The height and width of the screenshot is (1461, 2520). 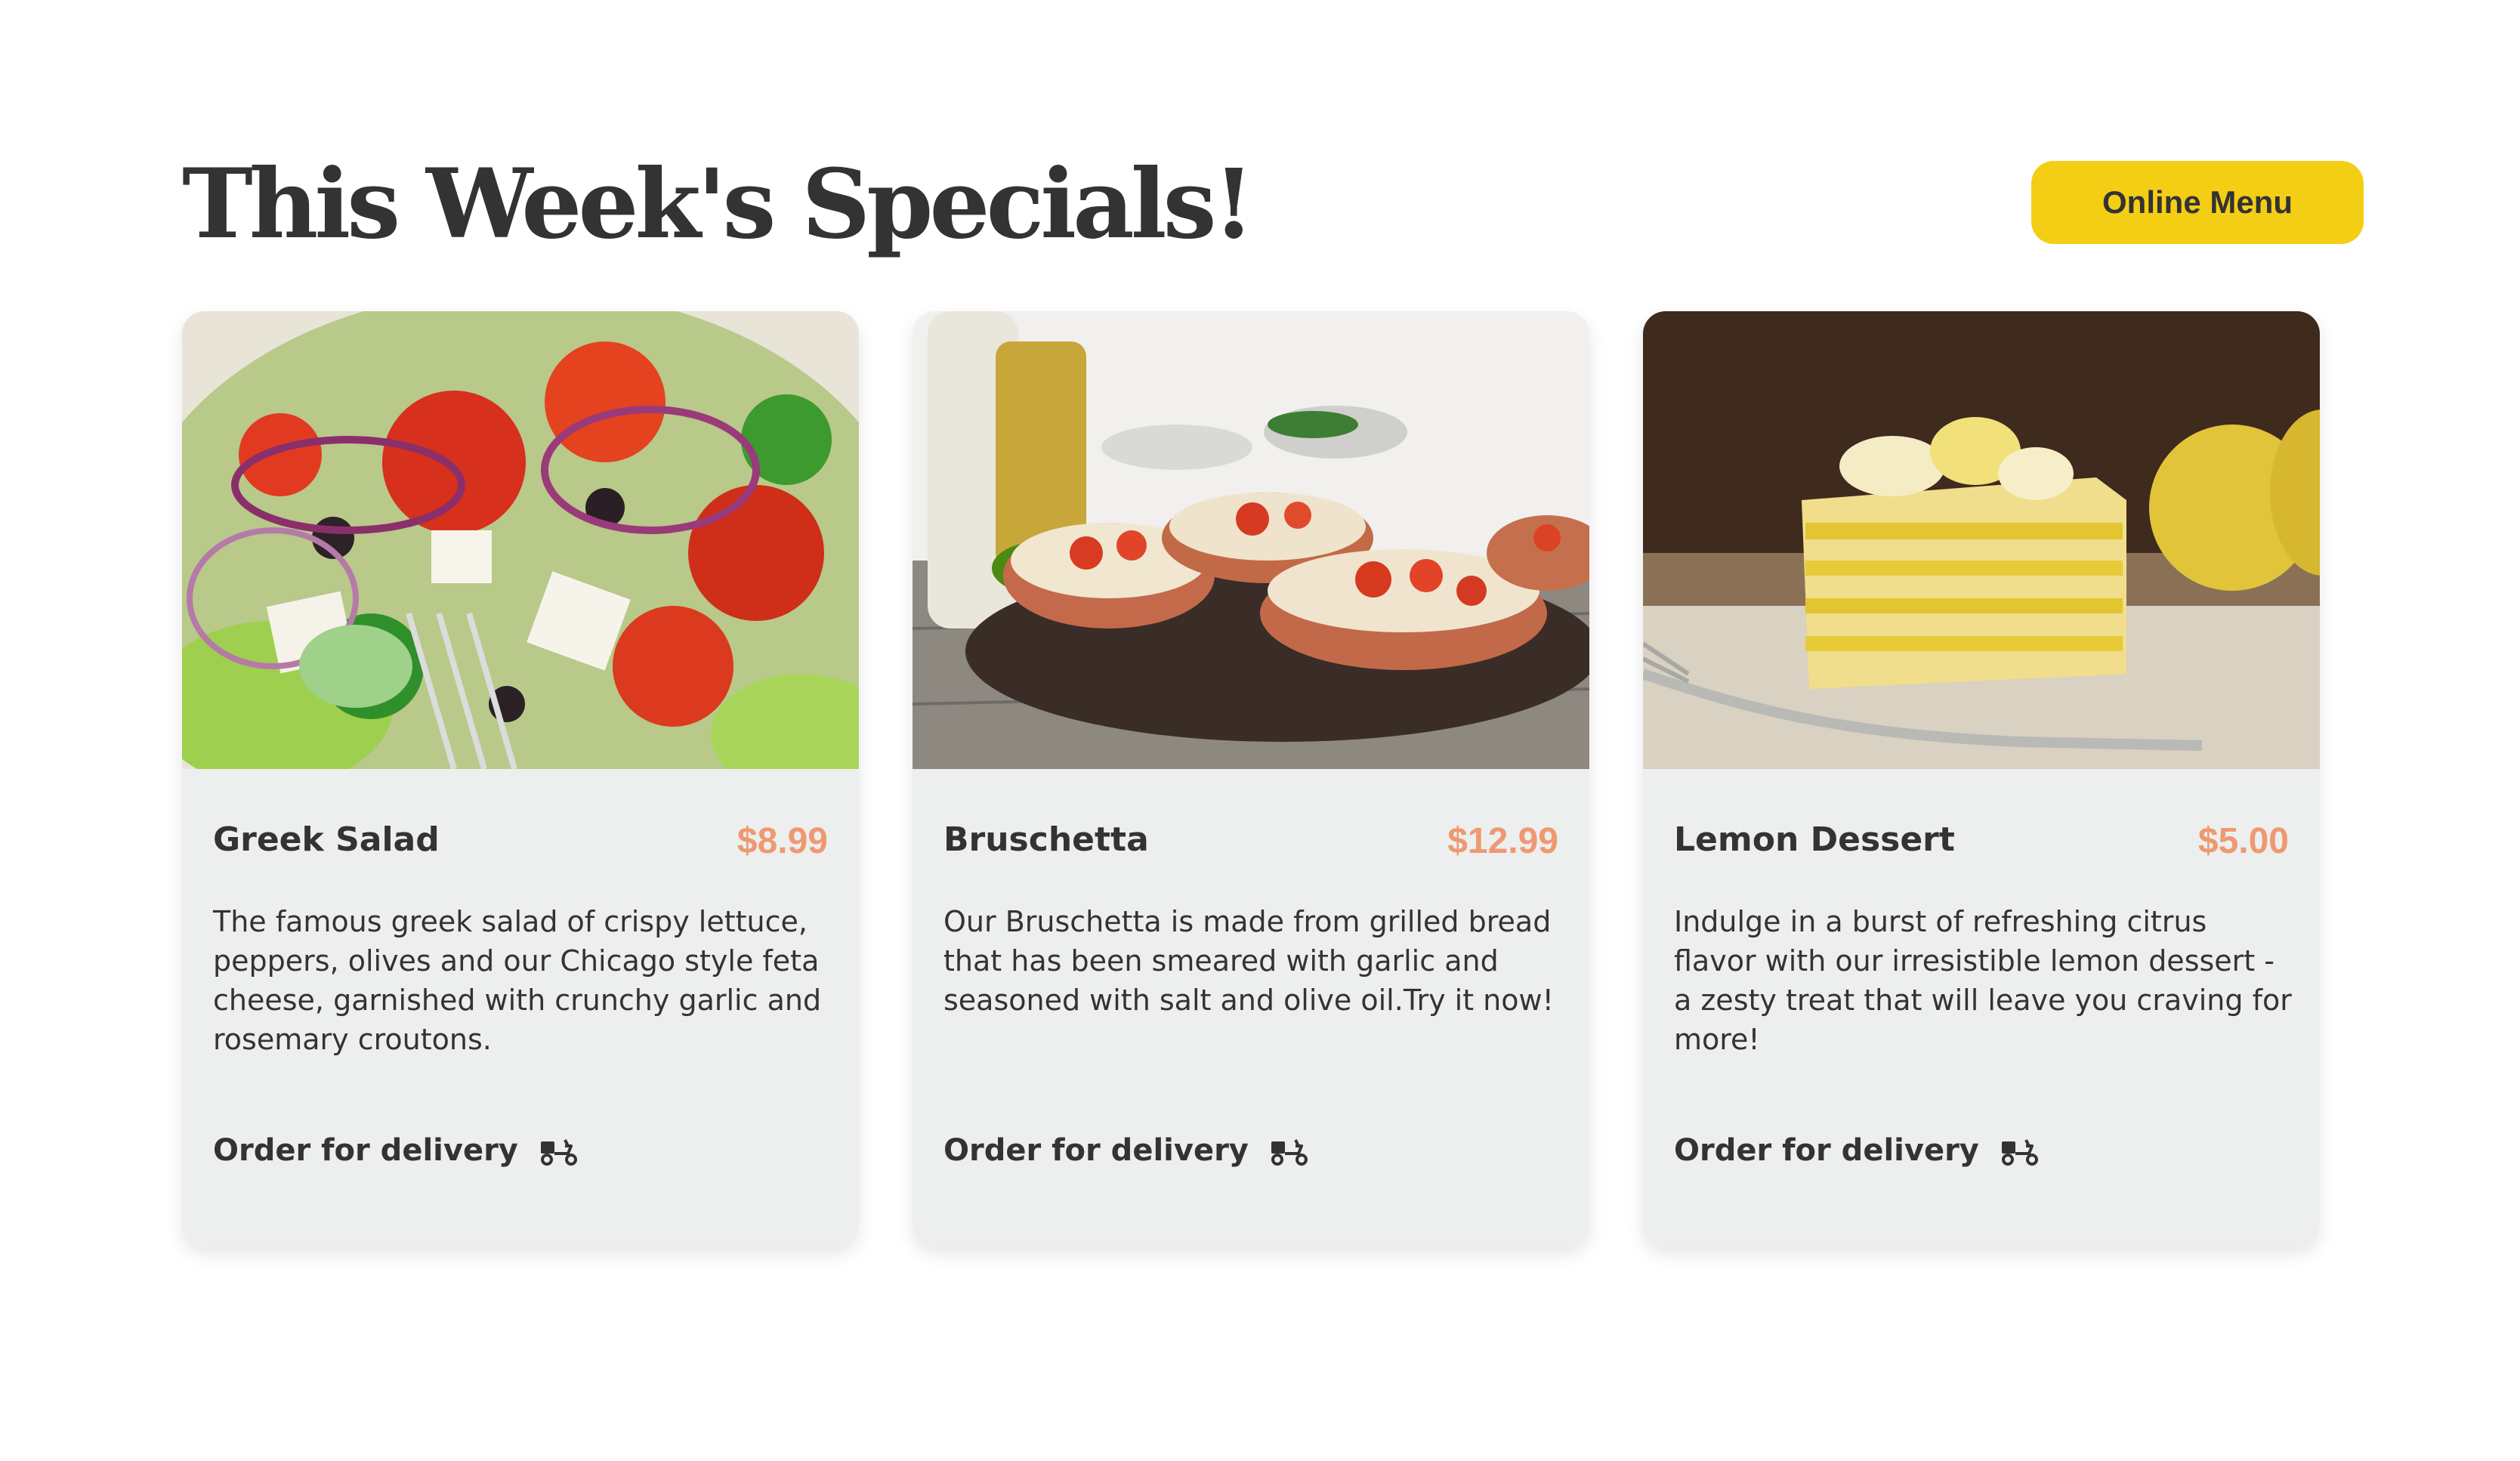 I want to click on dish-name: Greek Salad, so click(x=326, y=840).